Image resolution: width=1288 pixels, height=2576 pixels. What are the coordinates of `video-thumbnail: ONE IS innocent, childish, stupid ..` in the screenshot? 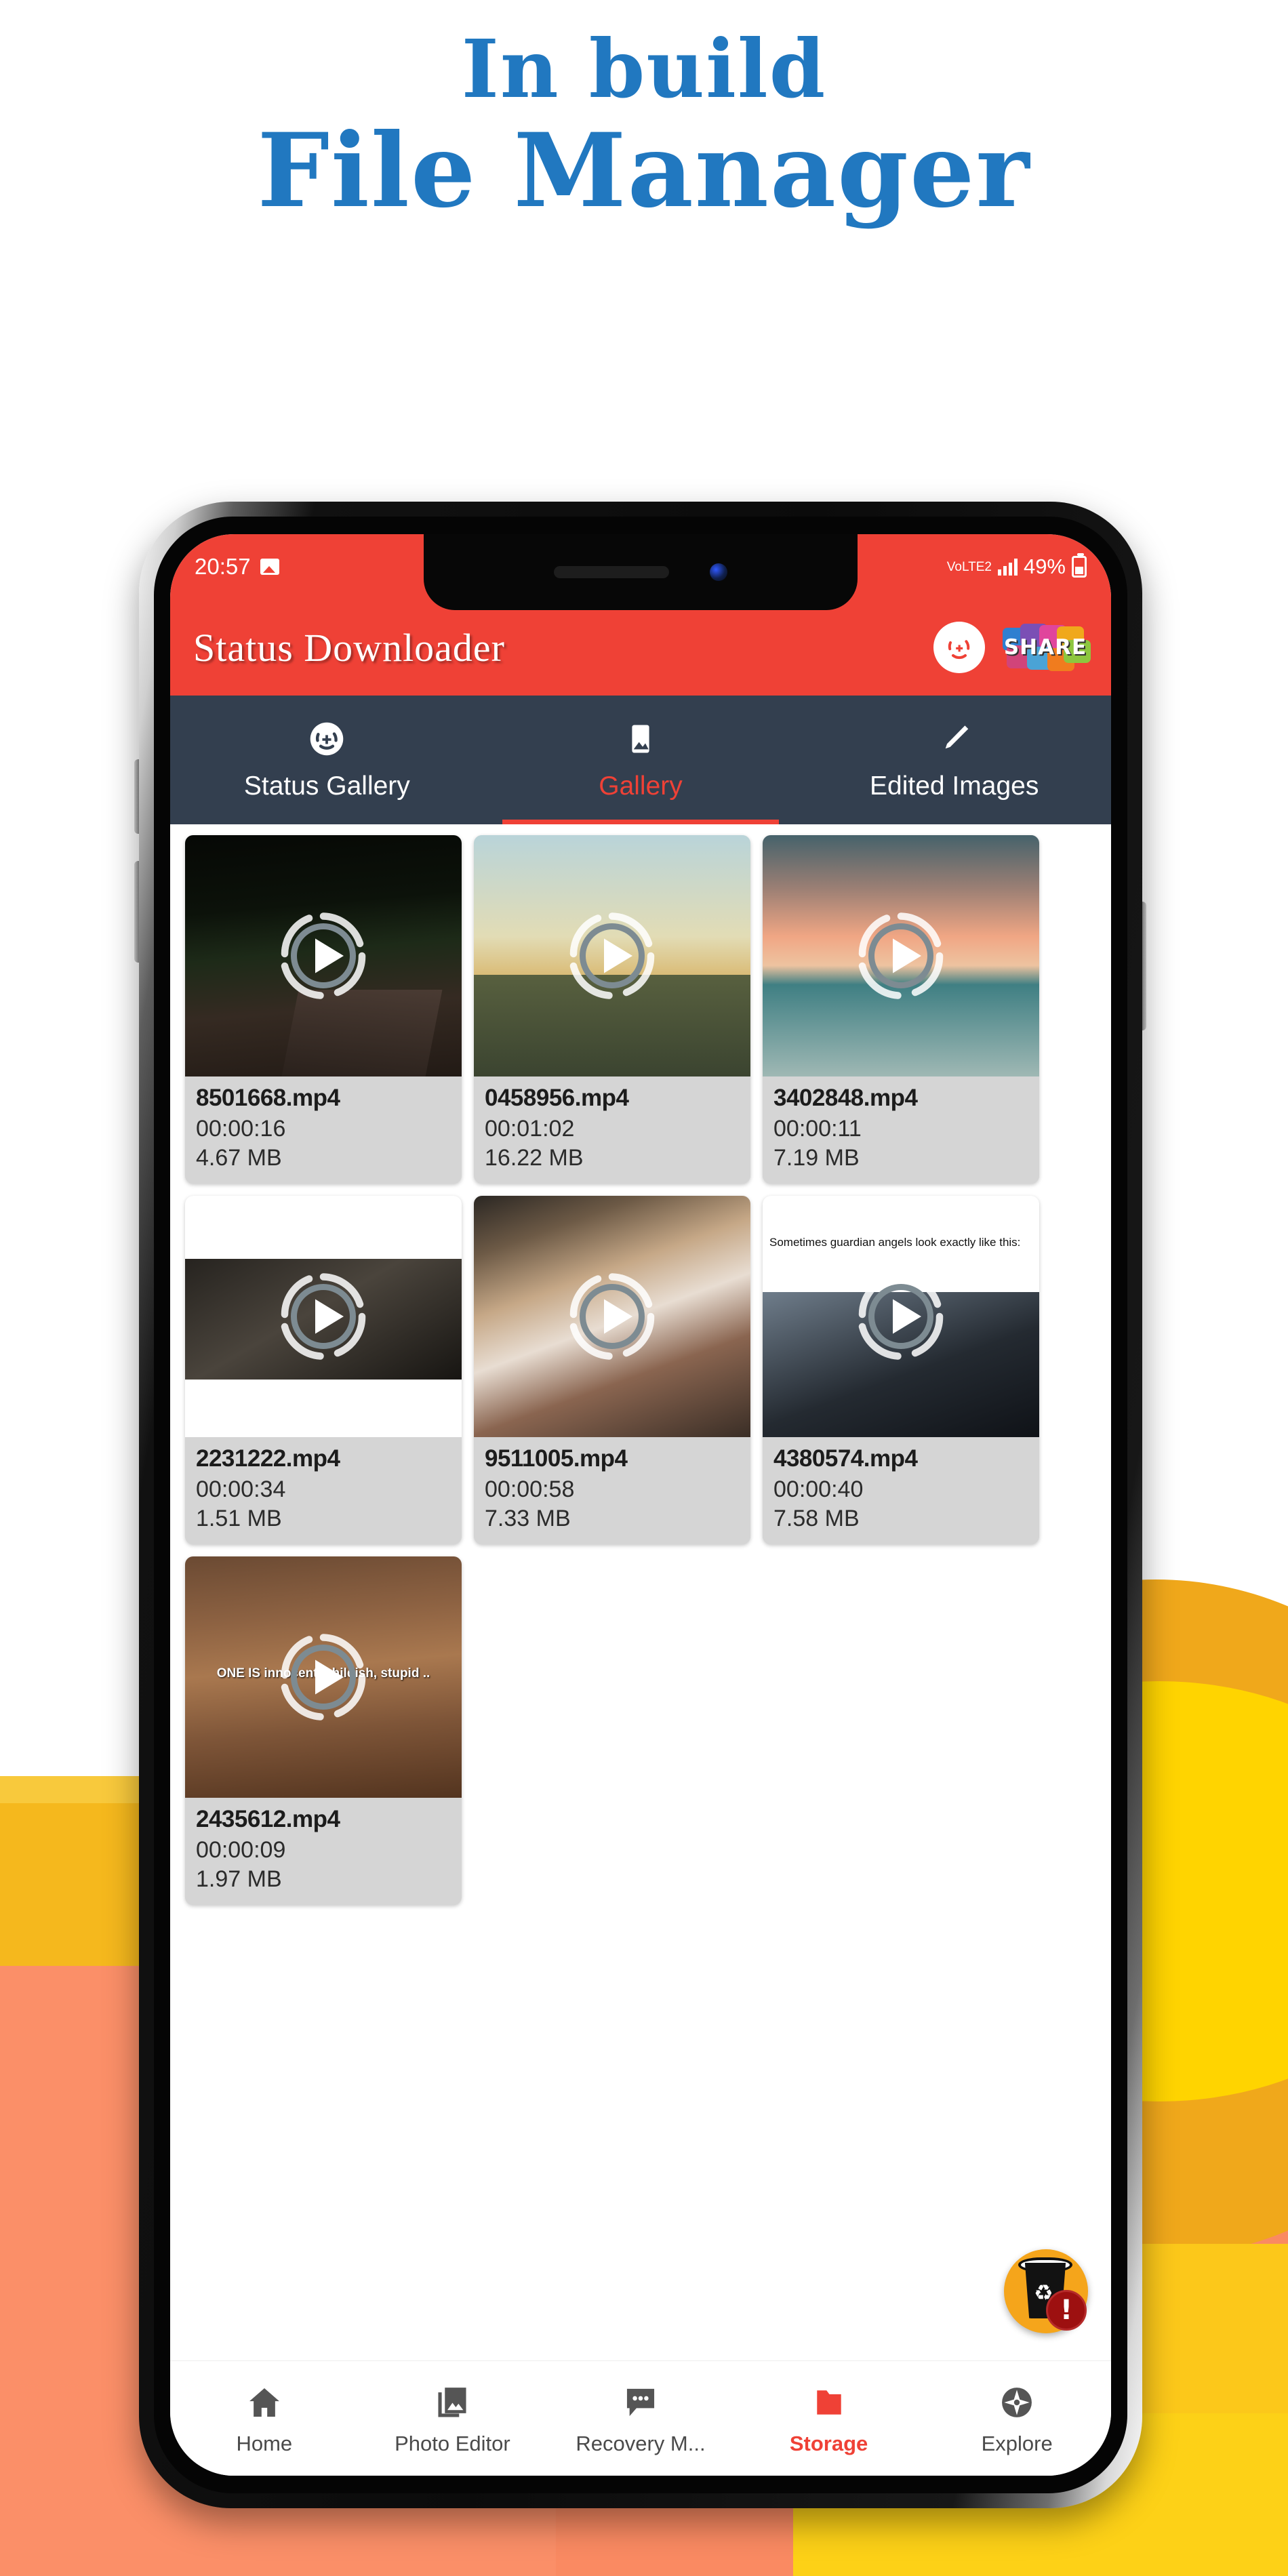 It's located at (323, 1677).